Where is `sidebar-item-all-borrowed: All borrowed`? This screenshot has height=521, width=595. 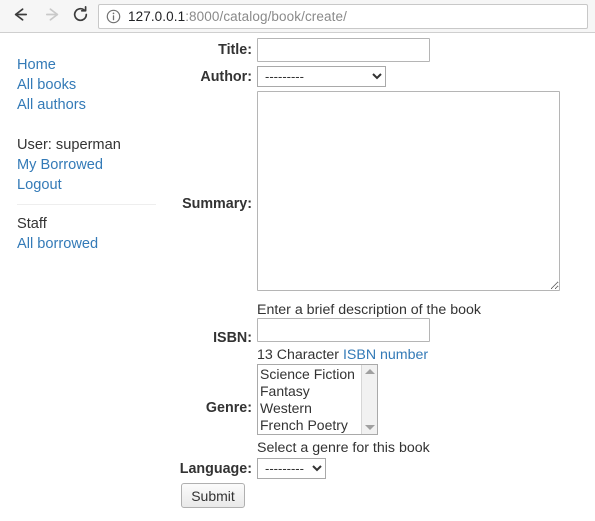 sidebar-item-all-borrowed: All borrowed is located at coordinates (92, 244).